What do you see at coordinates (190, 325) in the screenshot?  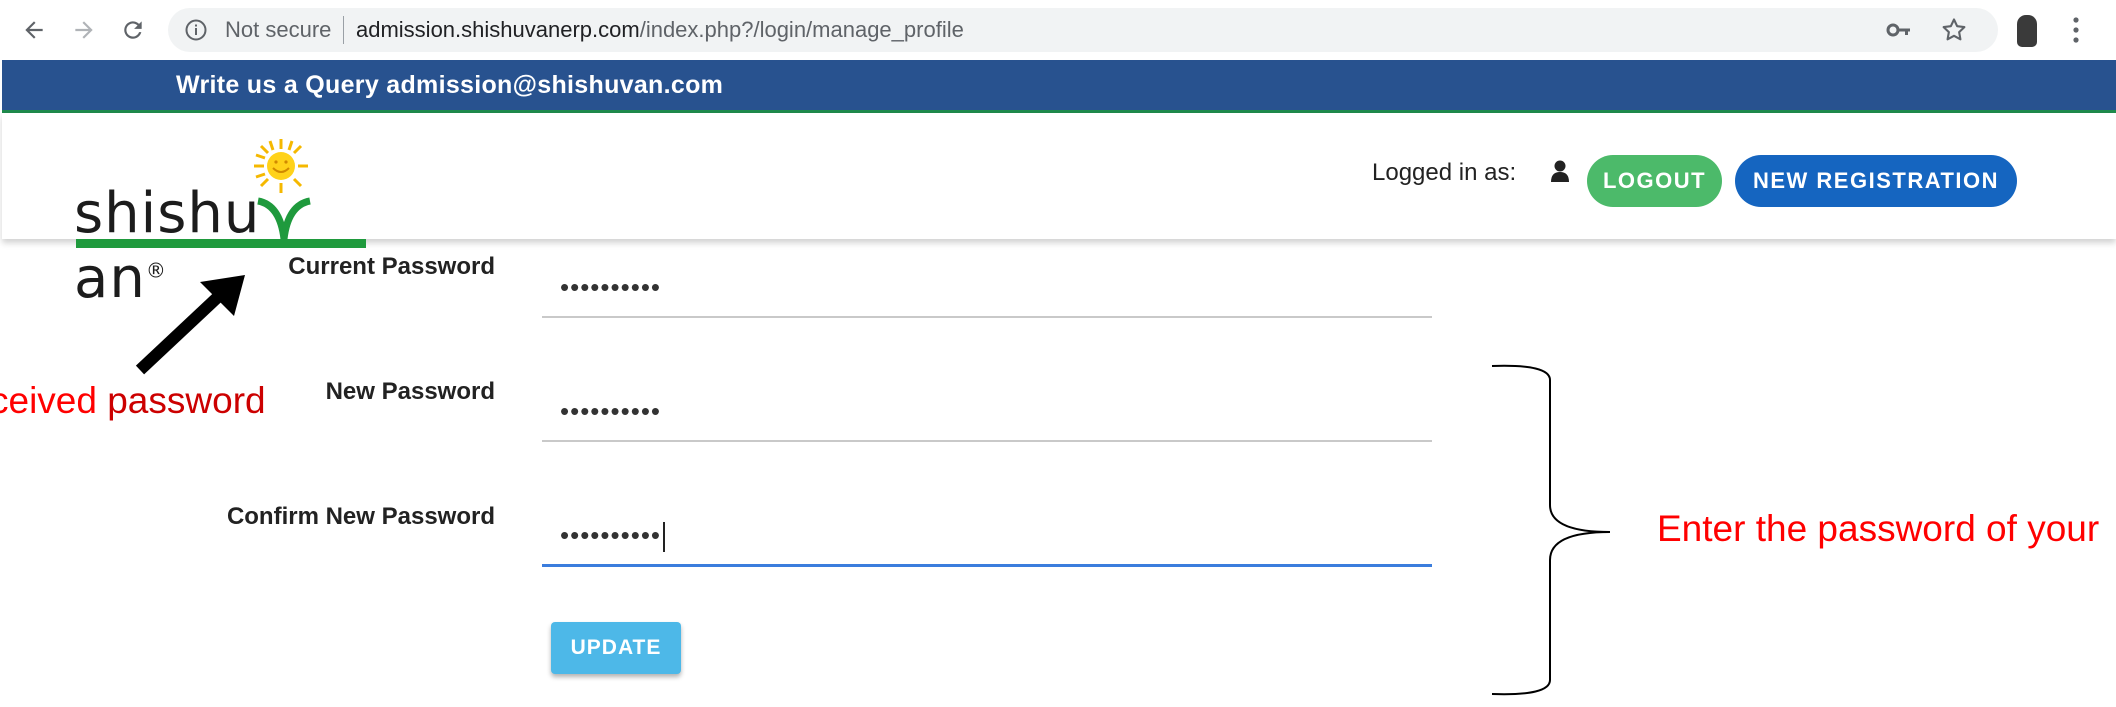 I see `pointer-arrow-icon` at bounding box center [190, 325].